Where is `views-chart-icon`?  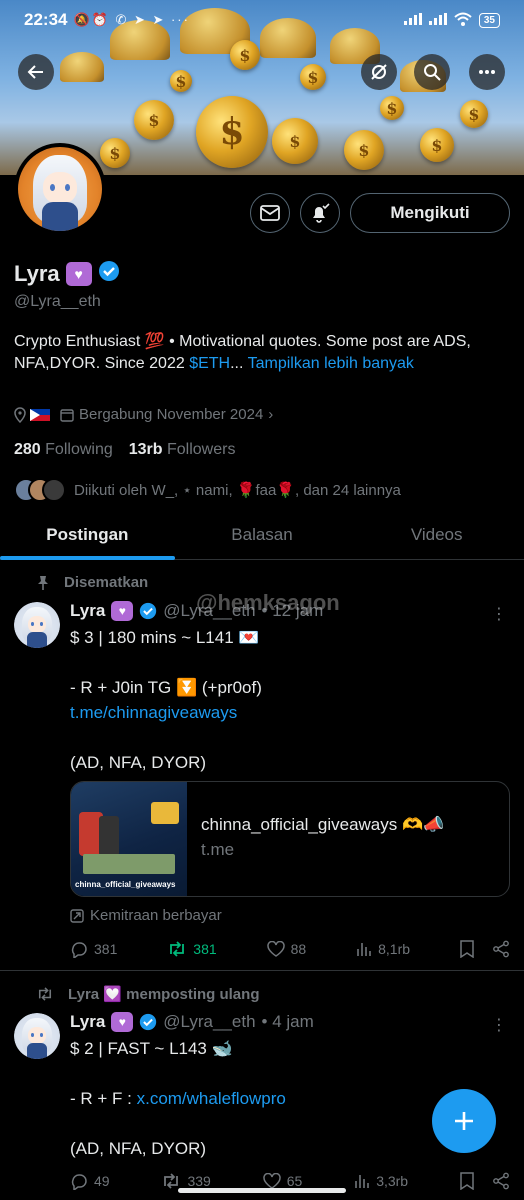 views-chart-icon is located at coordinates (364, 949).